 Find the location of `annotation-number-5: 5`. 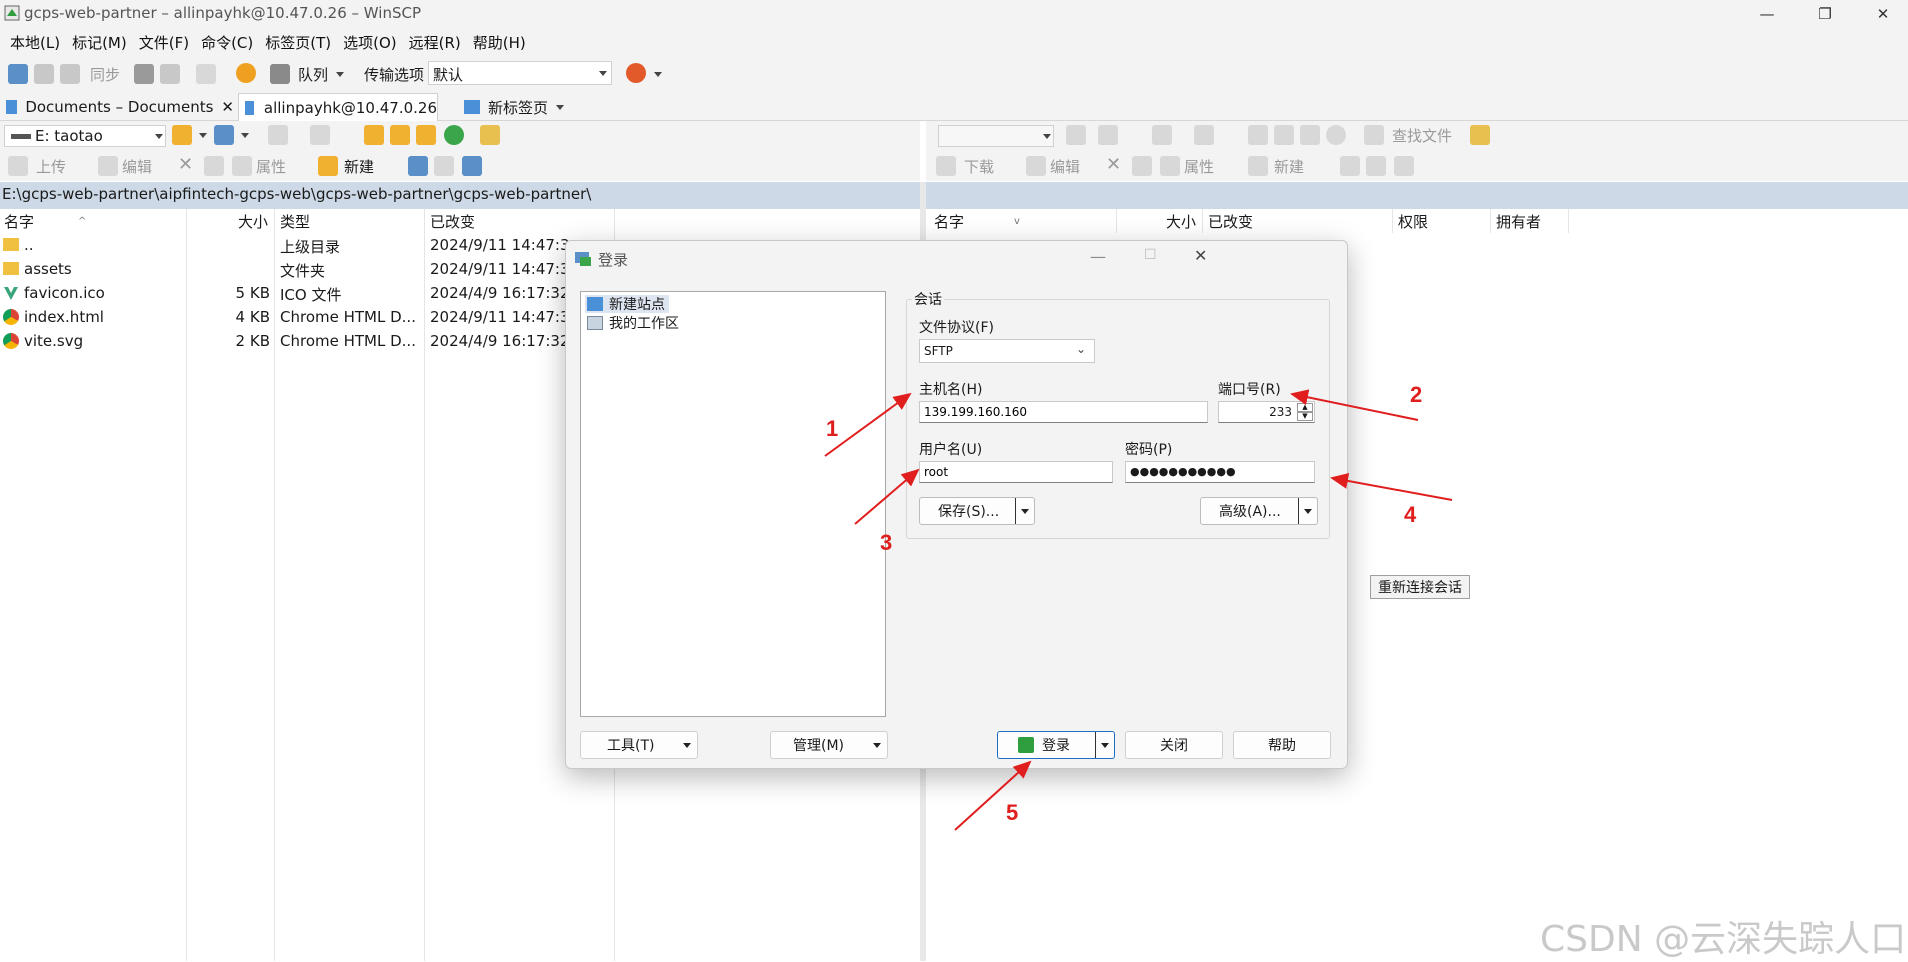

annotation-number-5: 5 is located at coordinates (1012, 812).